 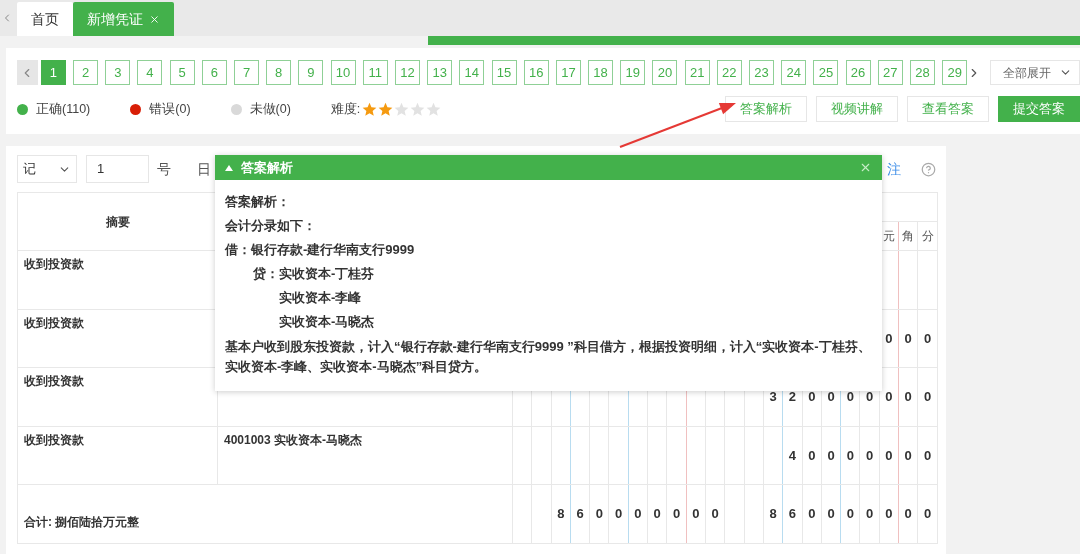 I want to click on page-button: 10, so click(x=343, y=72).